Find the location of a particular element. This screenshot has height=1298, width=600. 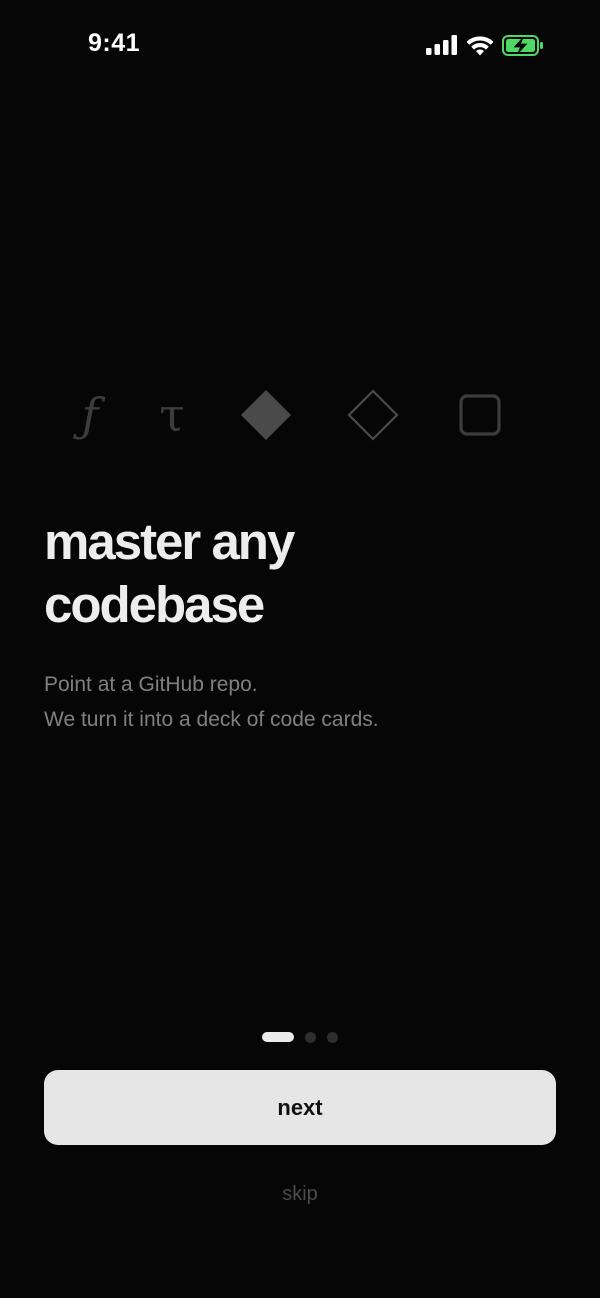

subtitle-line-2: We turn it into a deck of code cards. is located at coordinates (211, 719).